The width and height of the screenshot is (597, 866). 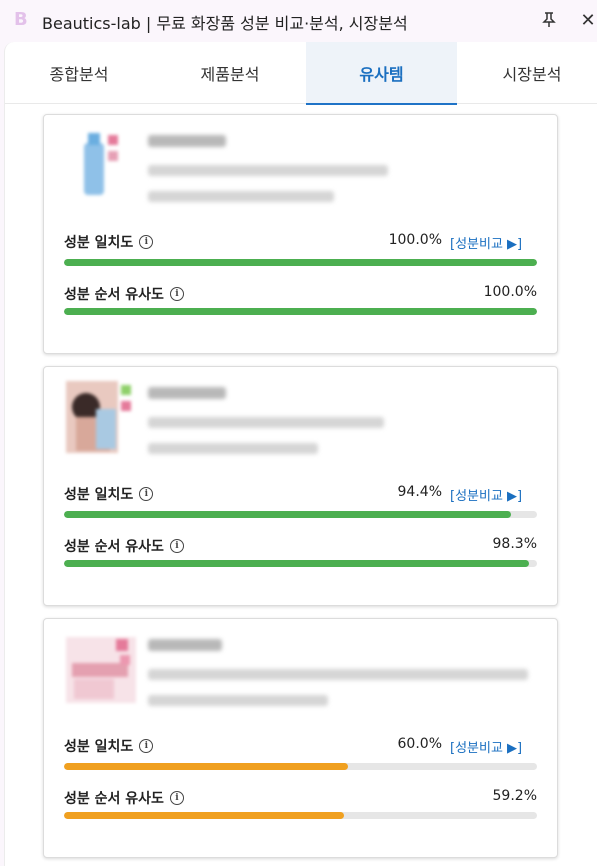 I want to click on close-icon: ✕, so click(x=586, y=20).